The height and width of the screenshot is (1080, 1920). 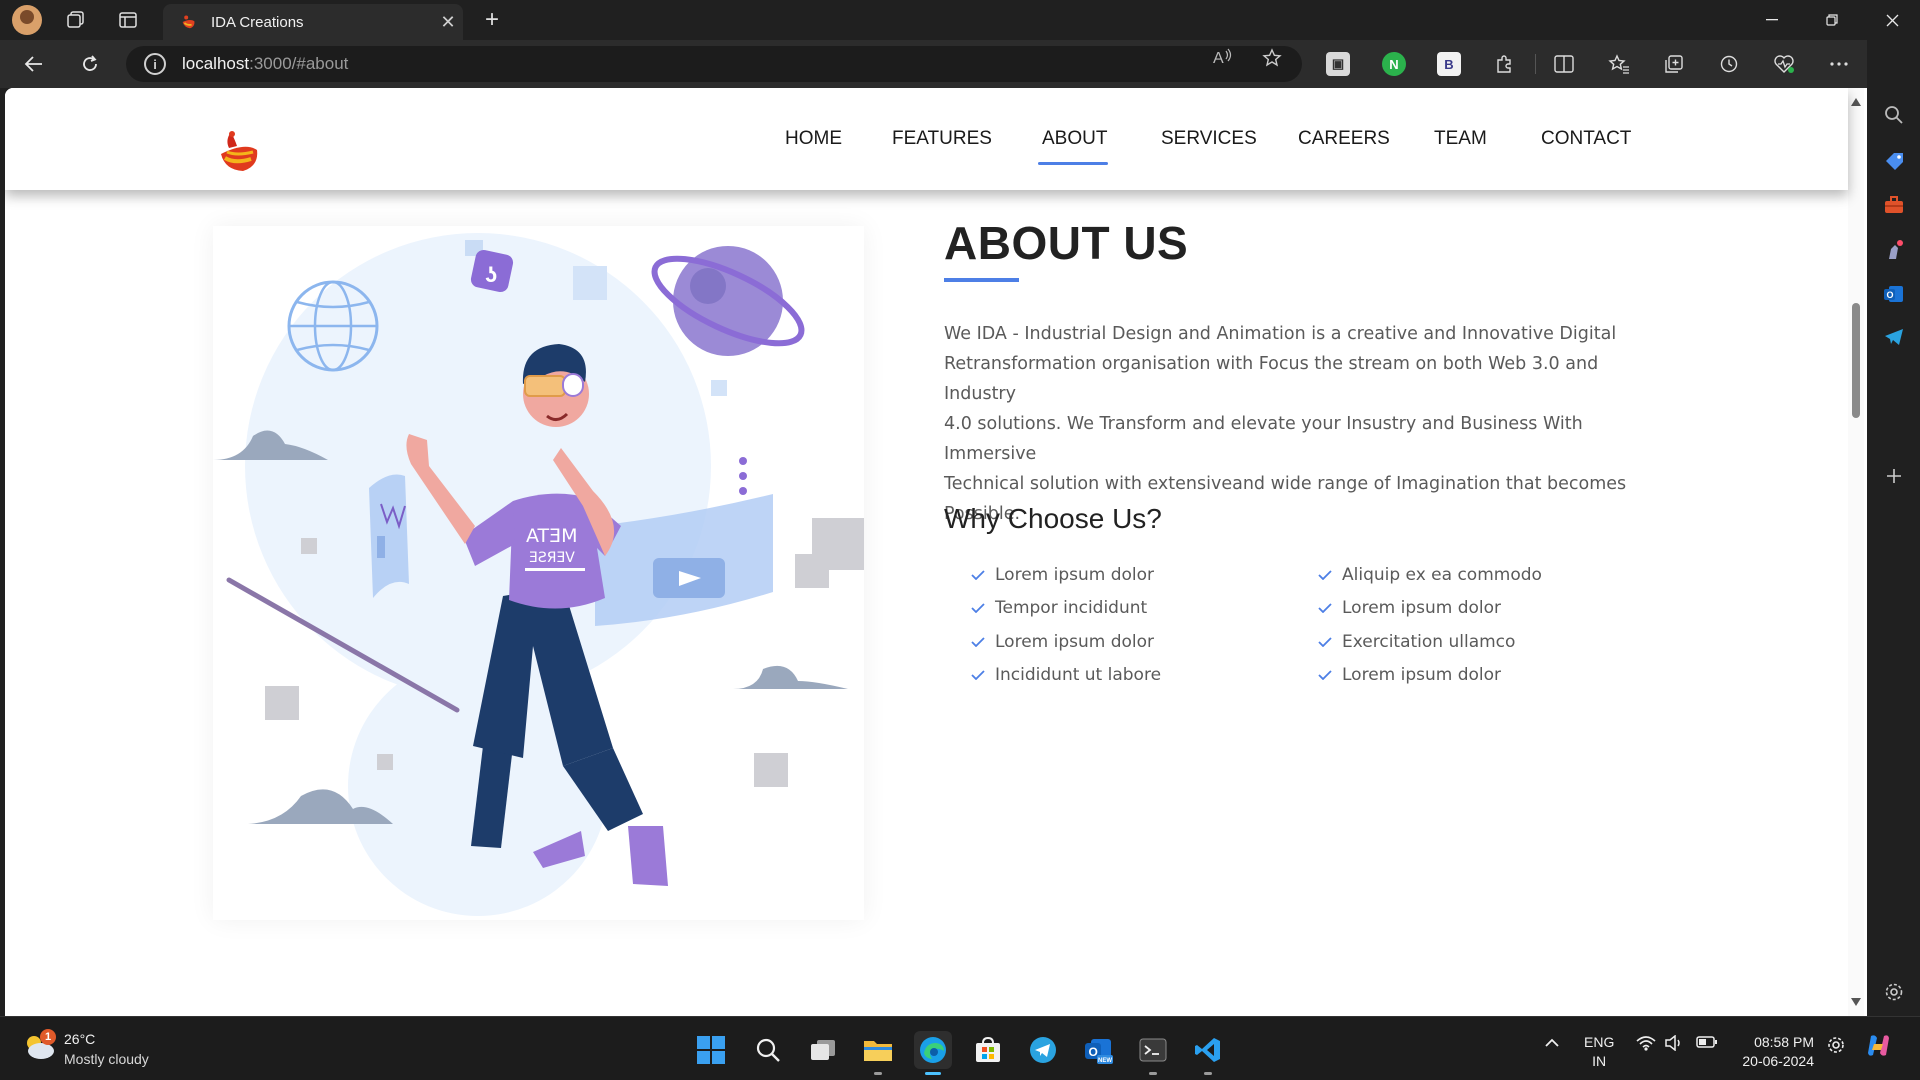 What do you see at coordinates (714, 64) in the screenshot?
I see `address-bar: i localhost:3000/#about` at bounding box center [714, 64].